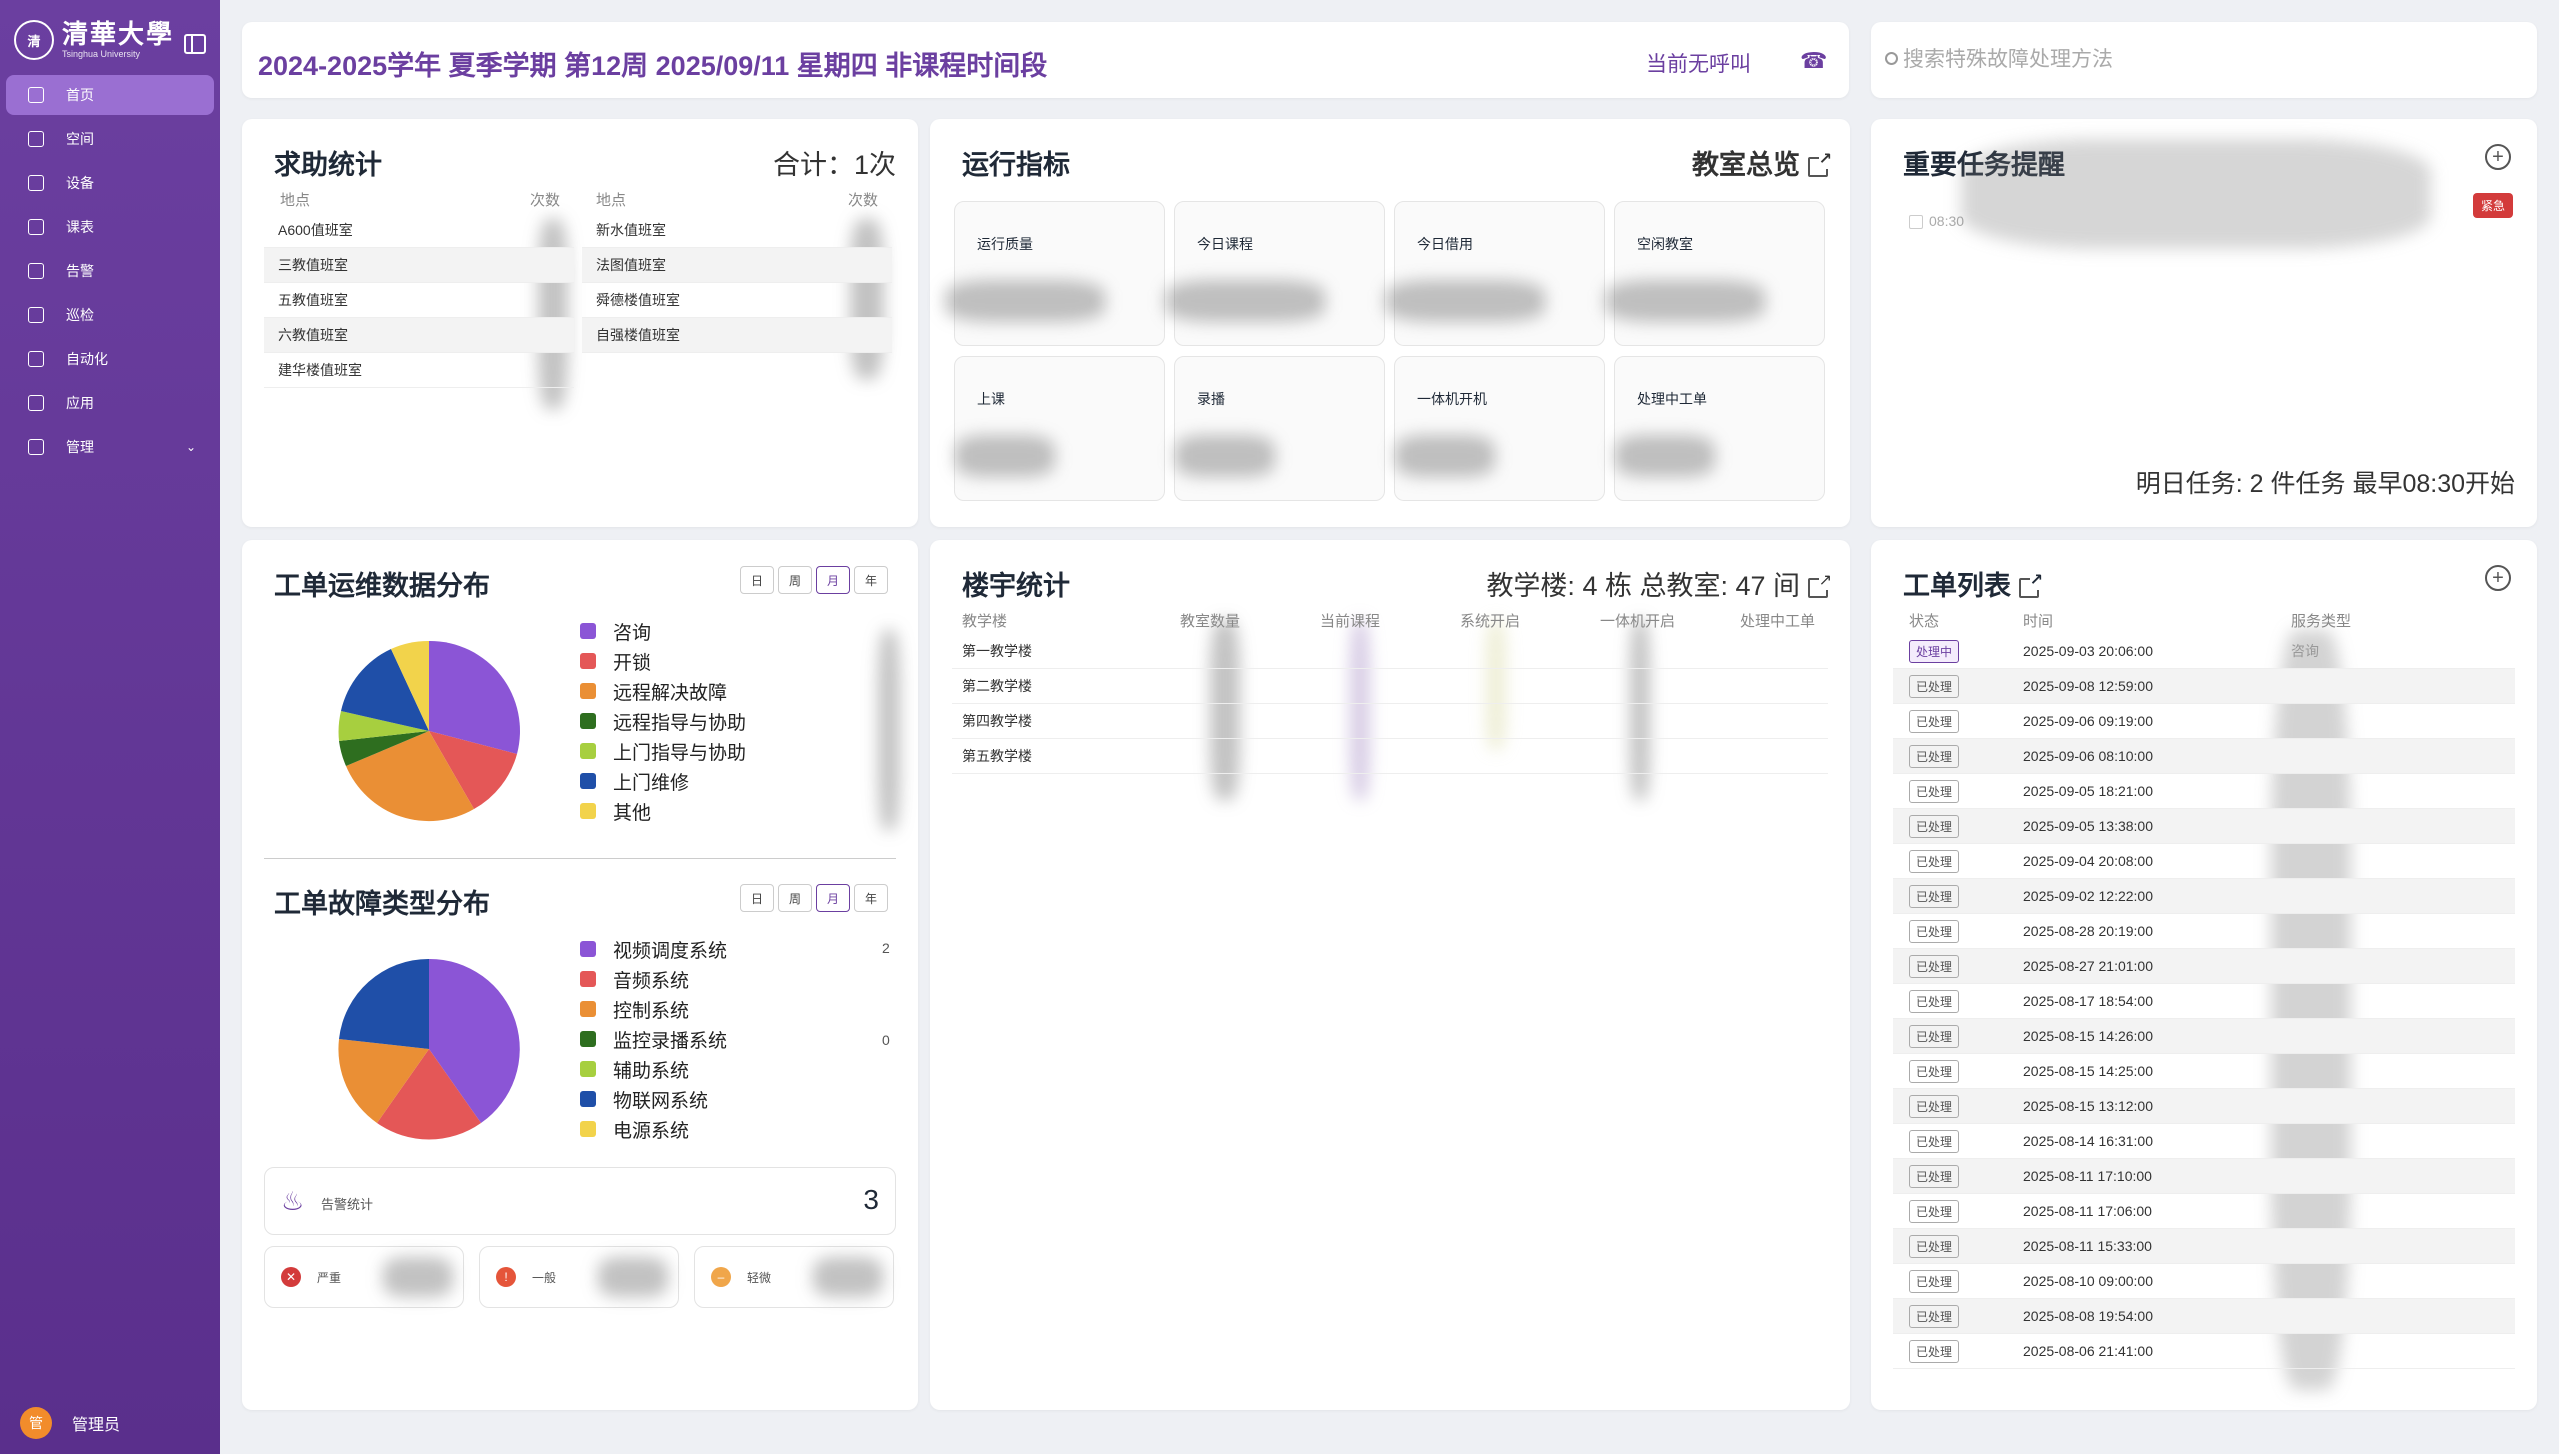 The height and width of the screenshot is (1454, 2559). Describe the element at coordinates (737, 335) in the screenshot. I see `help-row: 自强楼值班室` at that location.